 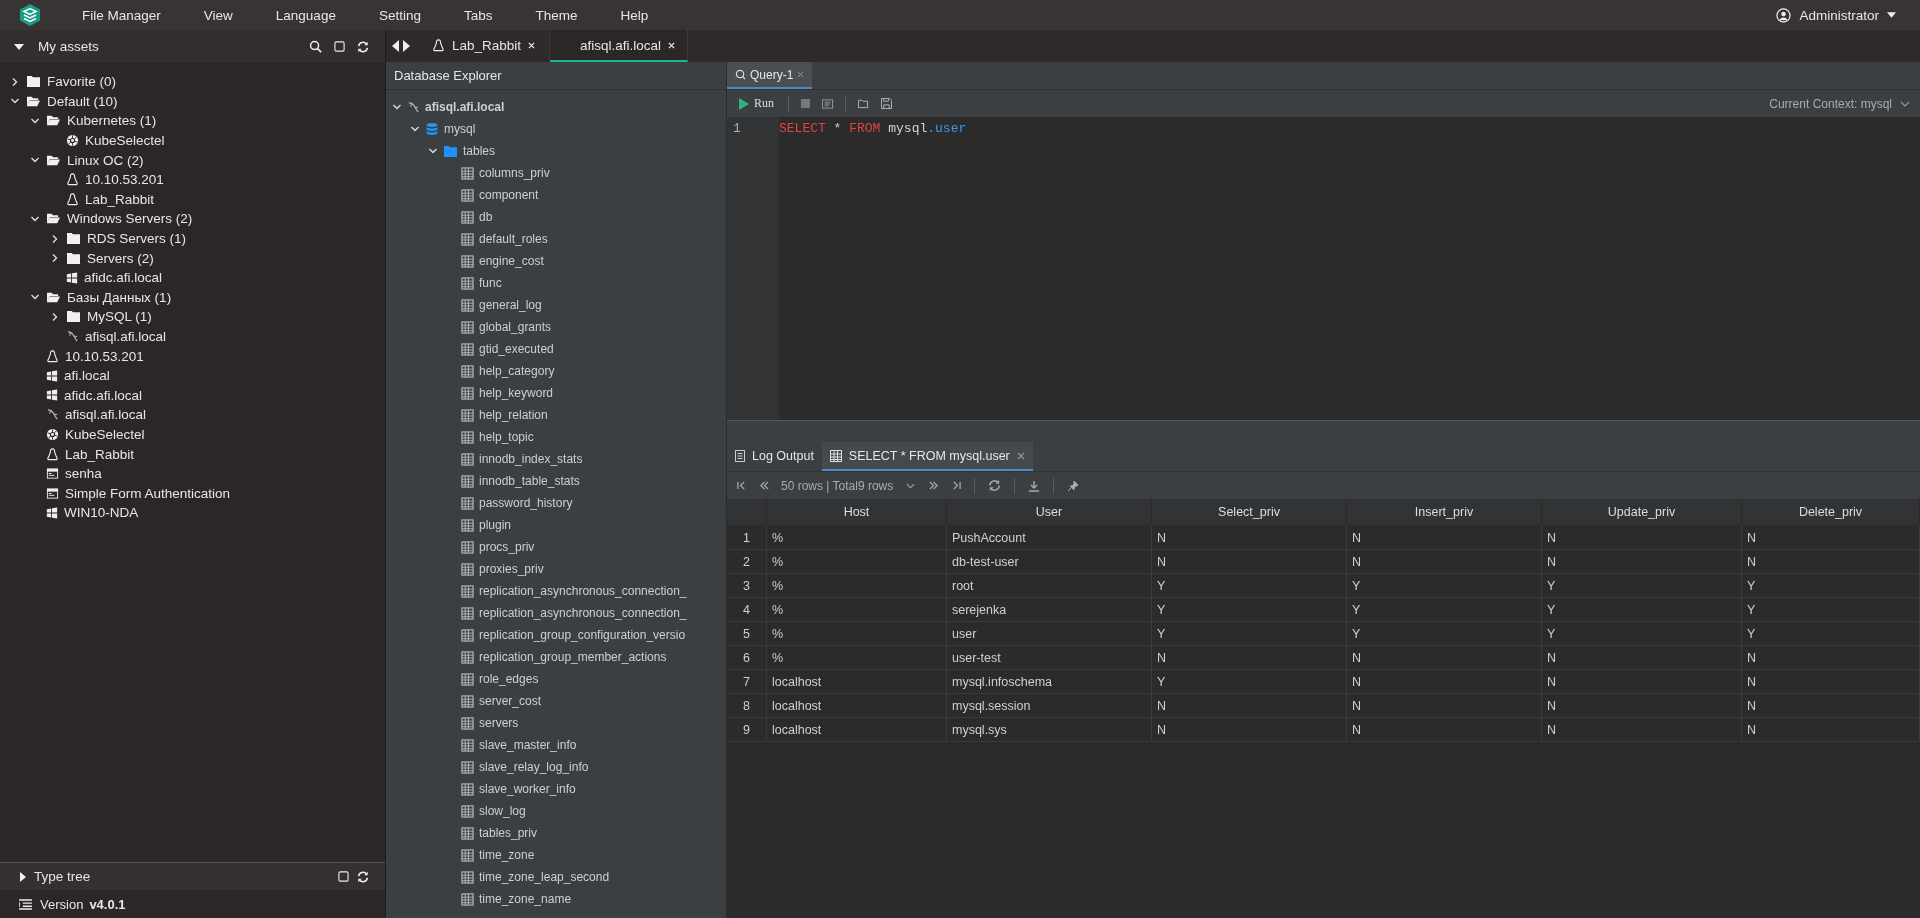 What do you see at coordinates (510, 305) in the screenshot?
I see `tree-item: general_log` at bounding box center [510, 305].